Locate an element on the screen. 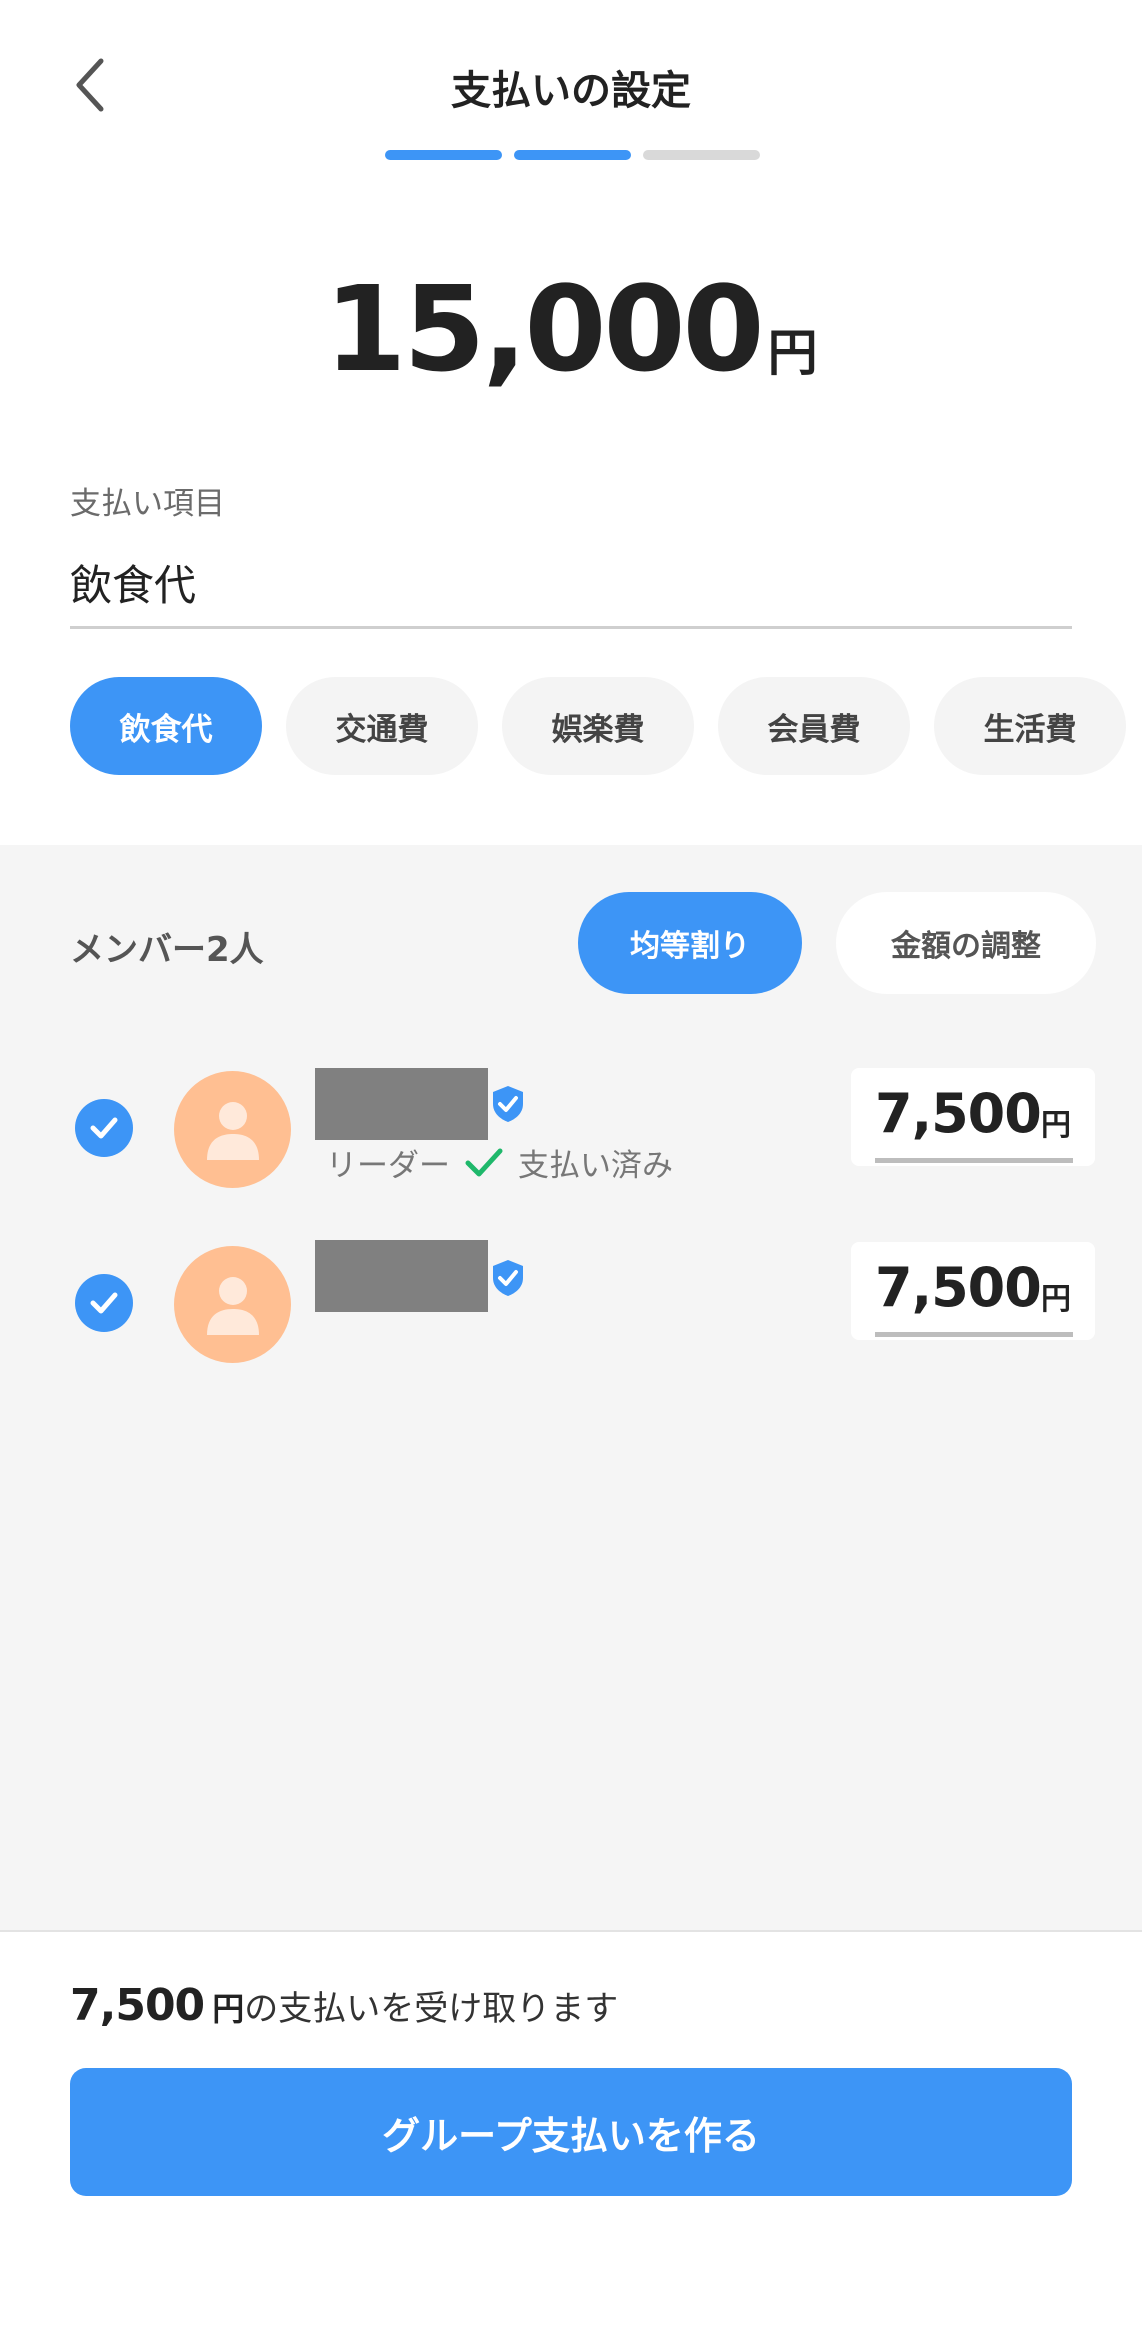 The image size is (1142, 2342). total-amount: 15,000 円 is located at coordinates (571, 329).